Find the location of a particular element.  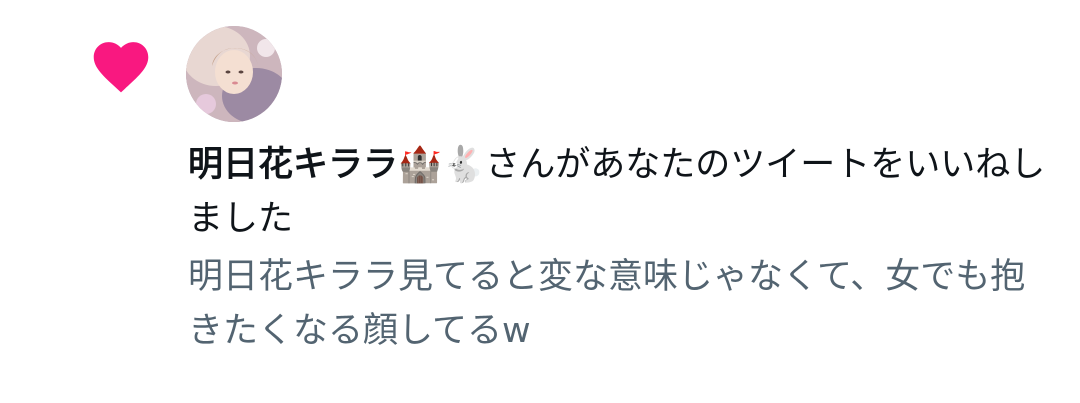

avatar is located at coordinates (234, 74).